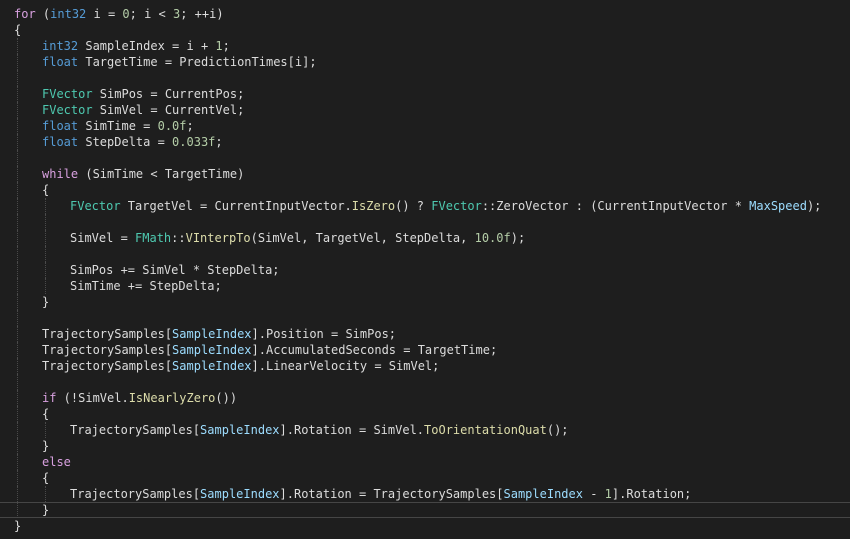  I want to click on code-token: ();, so click(557, 430).